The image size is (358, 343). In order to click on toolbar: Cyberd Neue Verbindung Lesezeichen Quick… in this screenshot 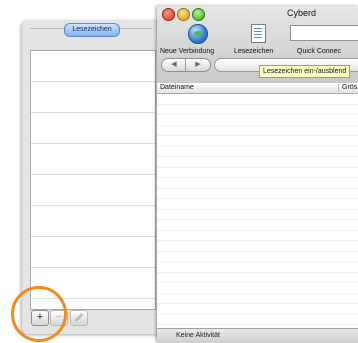, I will do `click(257, 45)`.